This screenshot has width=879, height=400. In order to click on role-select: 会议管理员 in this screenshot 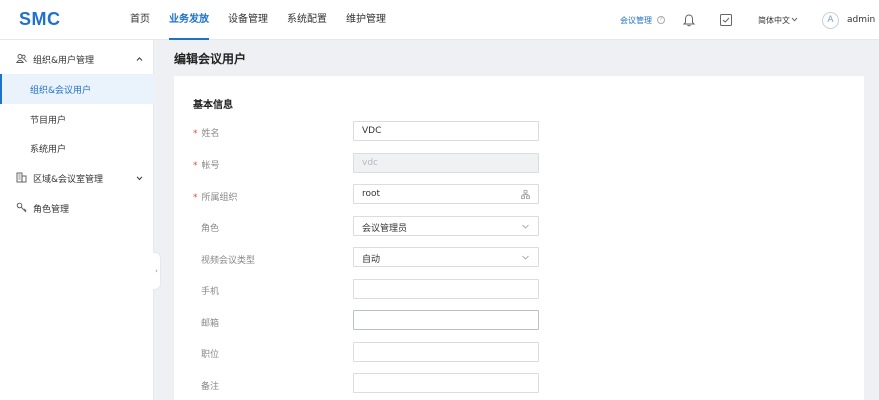, I will do `click(446, 226)`.